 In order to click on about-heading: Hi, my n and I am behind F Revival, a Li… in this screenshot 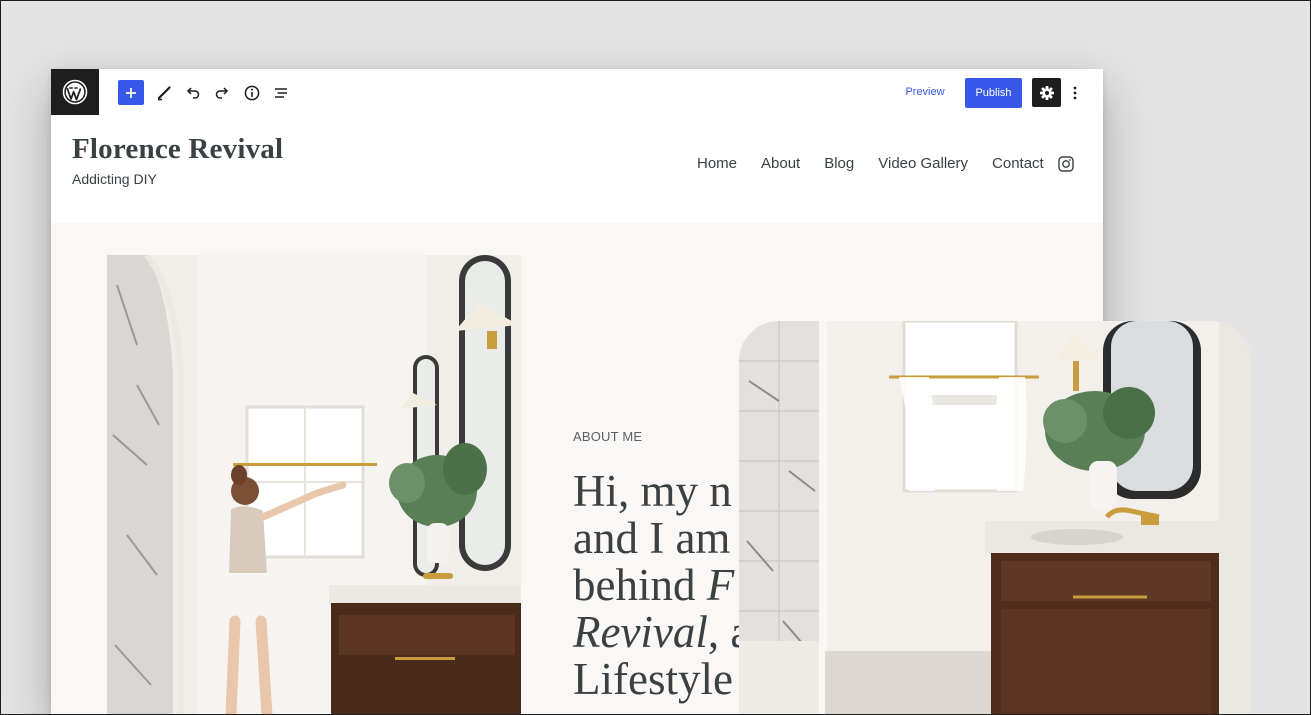, I will do `click(661, 585)`.